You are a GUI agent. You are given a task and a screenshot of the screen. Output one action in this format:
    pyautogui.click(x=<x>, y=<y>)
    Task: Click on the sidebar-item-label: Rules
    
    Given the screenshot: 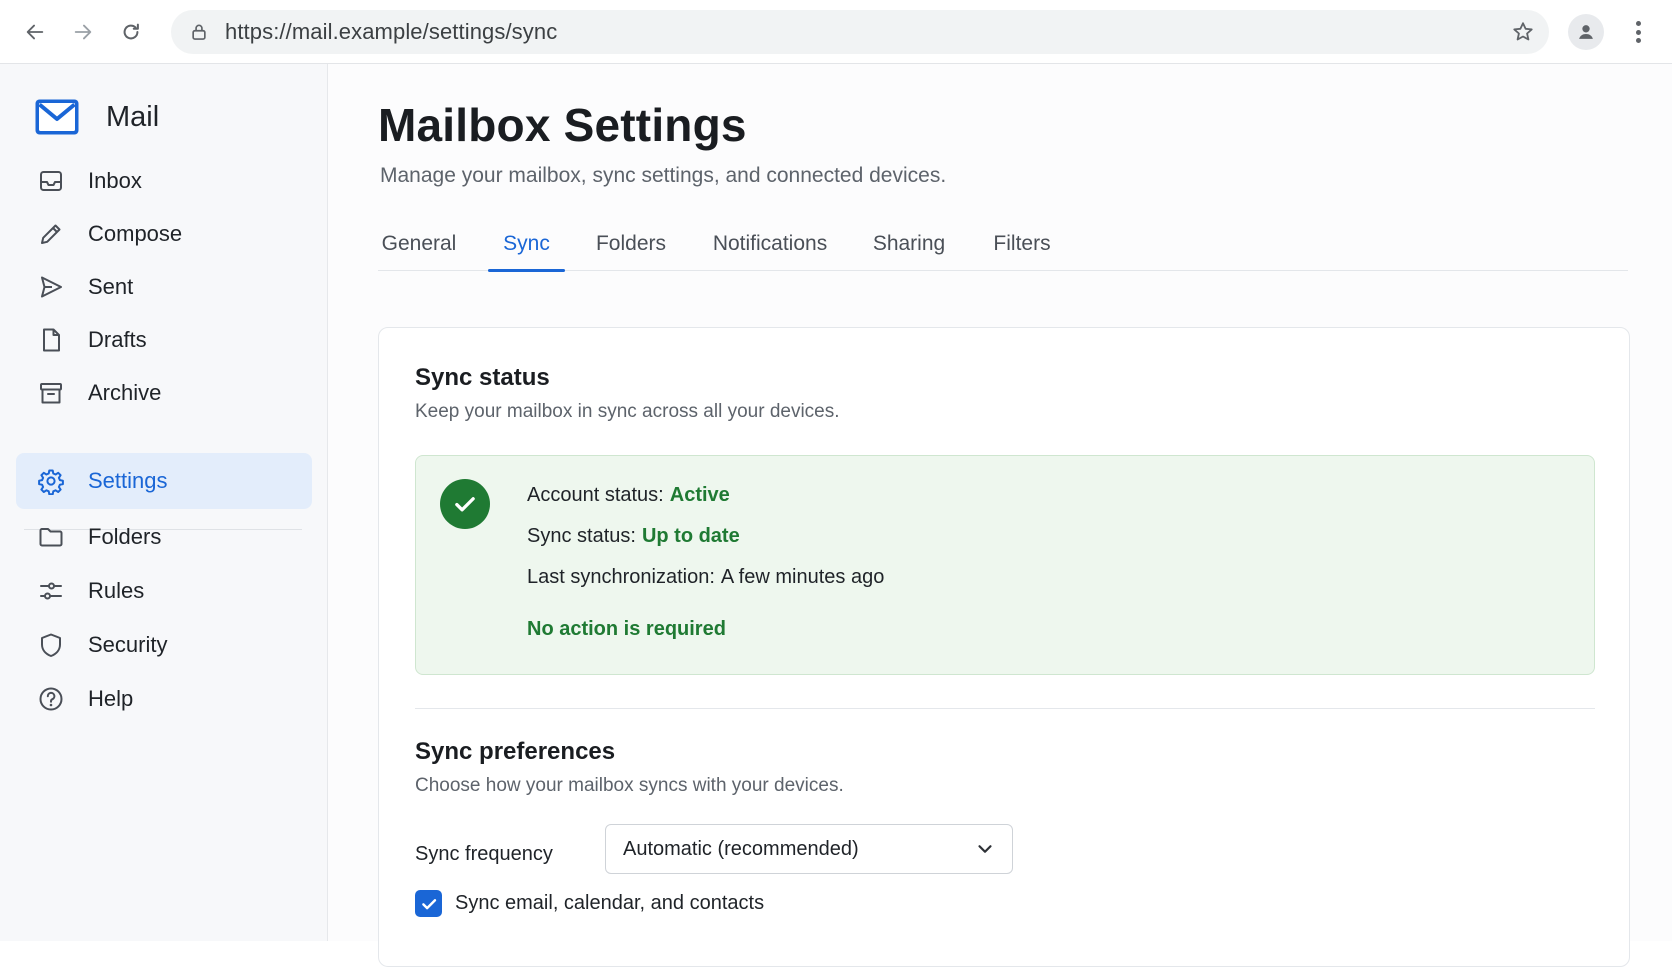 What is the action you would take?
    pyautogui.click(x=116, y=590)
    